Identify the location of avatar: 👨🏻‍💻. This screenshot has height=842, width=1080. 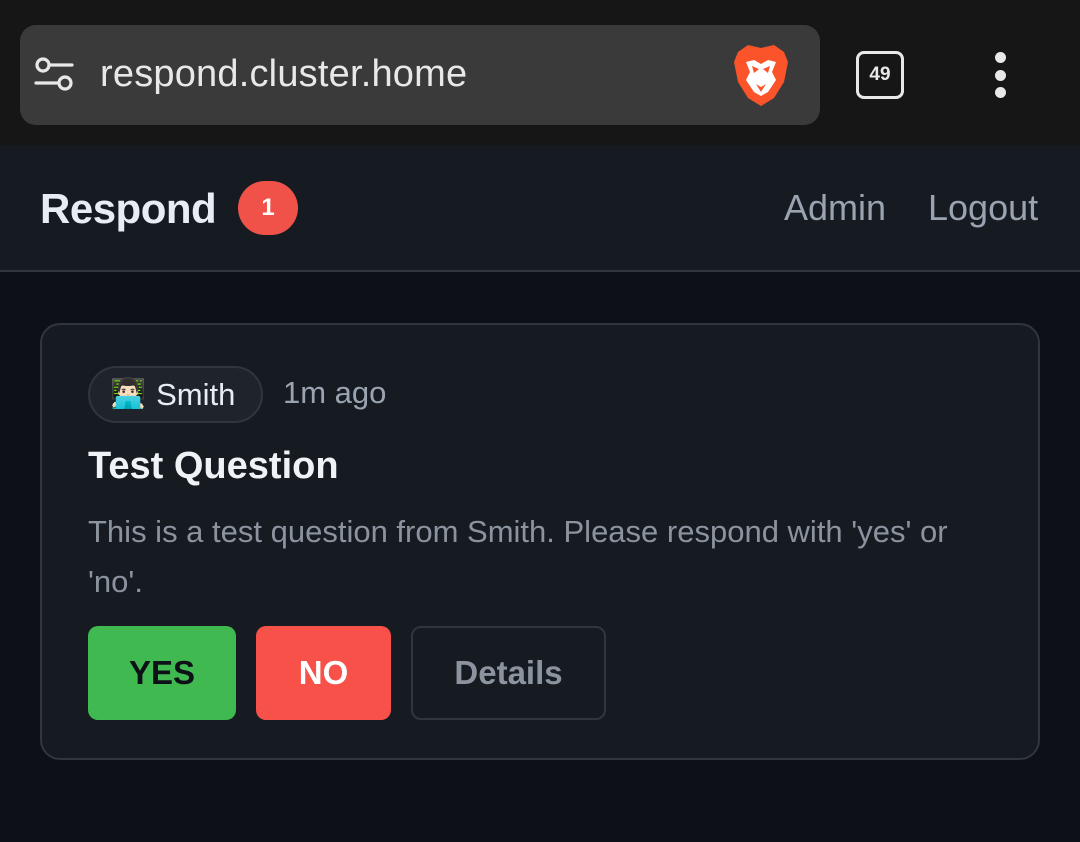
(128, 394).